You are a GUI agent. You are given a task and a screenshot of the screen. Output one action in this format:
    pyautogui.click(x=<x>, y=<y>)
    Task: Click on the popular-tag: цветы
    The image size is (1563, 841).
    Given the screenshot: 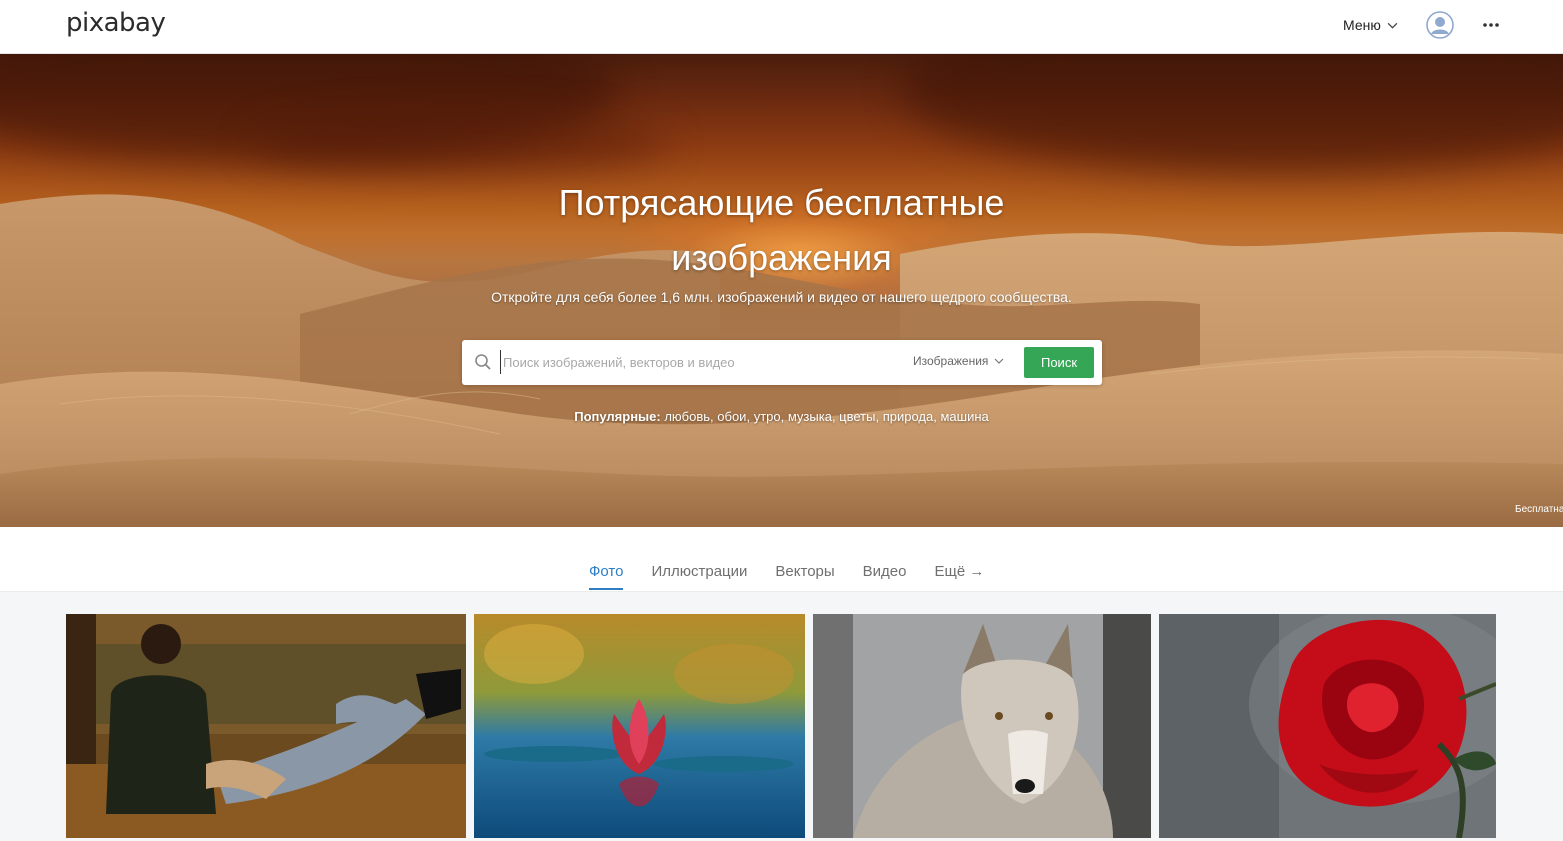 What is the action you would take?
    pyautogui.click(x=857, y=416)
    